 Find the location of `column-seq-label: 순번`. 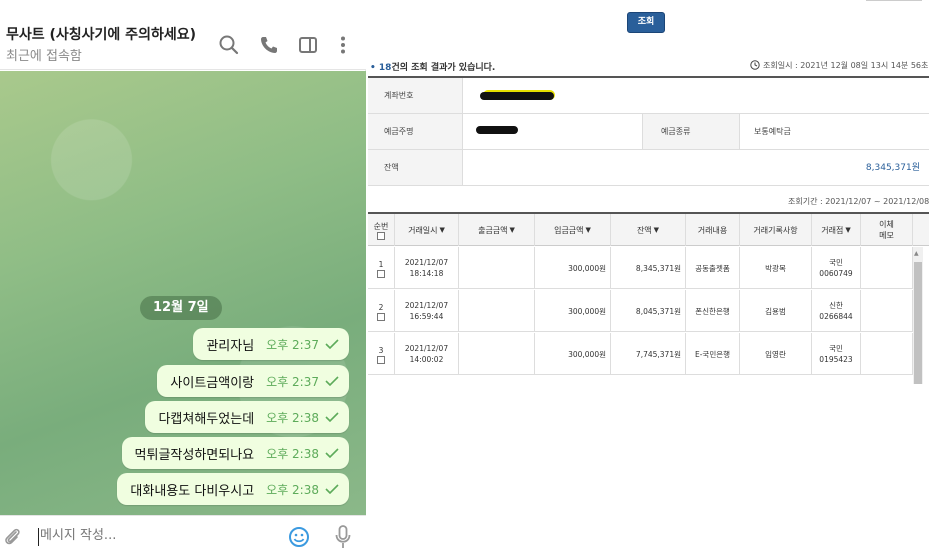

column-seq-label: 순번 is located at coordinates (381, 226).